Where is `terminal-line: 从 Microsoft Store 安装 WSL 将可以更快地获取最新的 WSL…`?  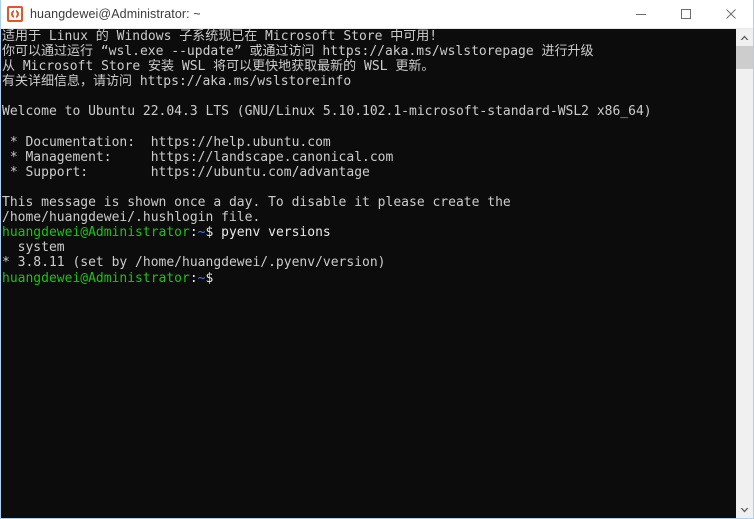
terminal-line: 从 Microsoft Store 安装 WSL 将可以更快地获取最新的 WSL… is located at coordinates (368, 66).